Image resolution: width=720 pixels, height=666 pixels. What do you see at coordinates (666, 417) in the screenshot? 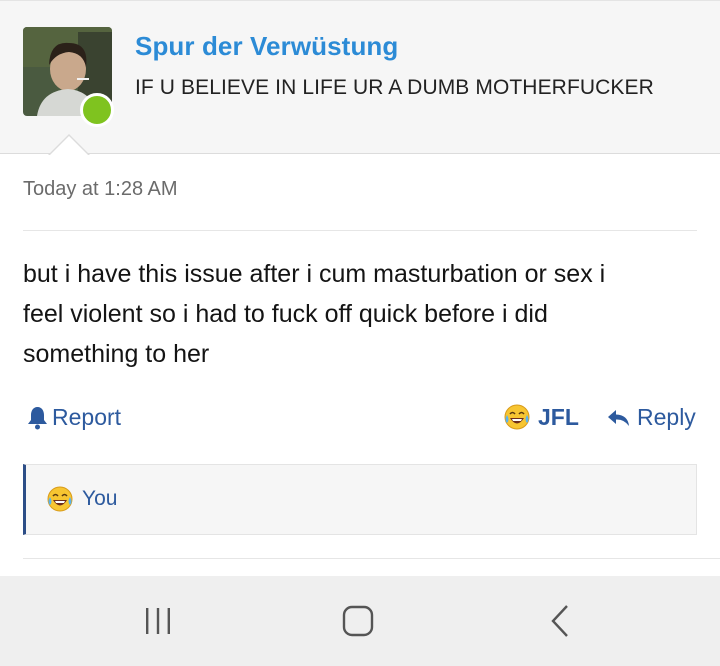
I see `reply-label: Reply` at bounding box center [666, 417].